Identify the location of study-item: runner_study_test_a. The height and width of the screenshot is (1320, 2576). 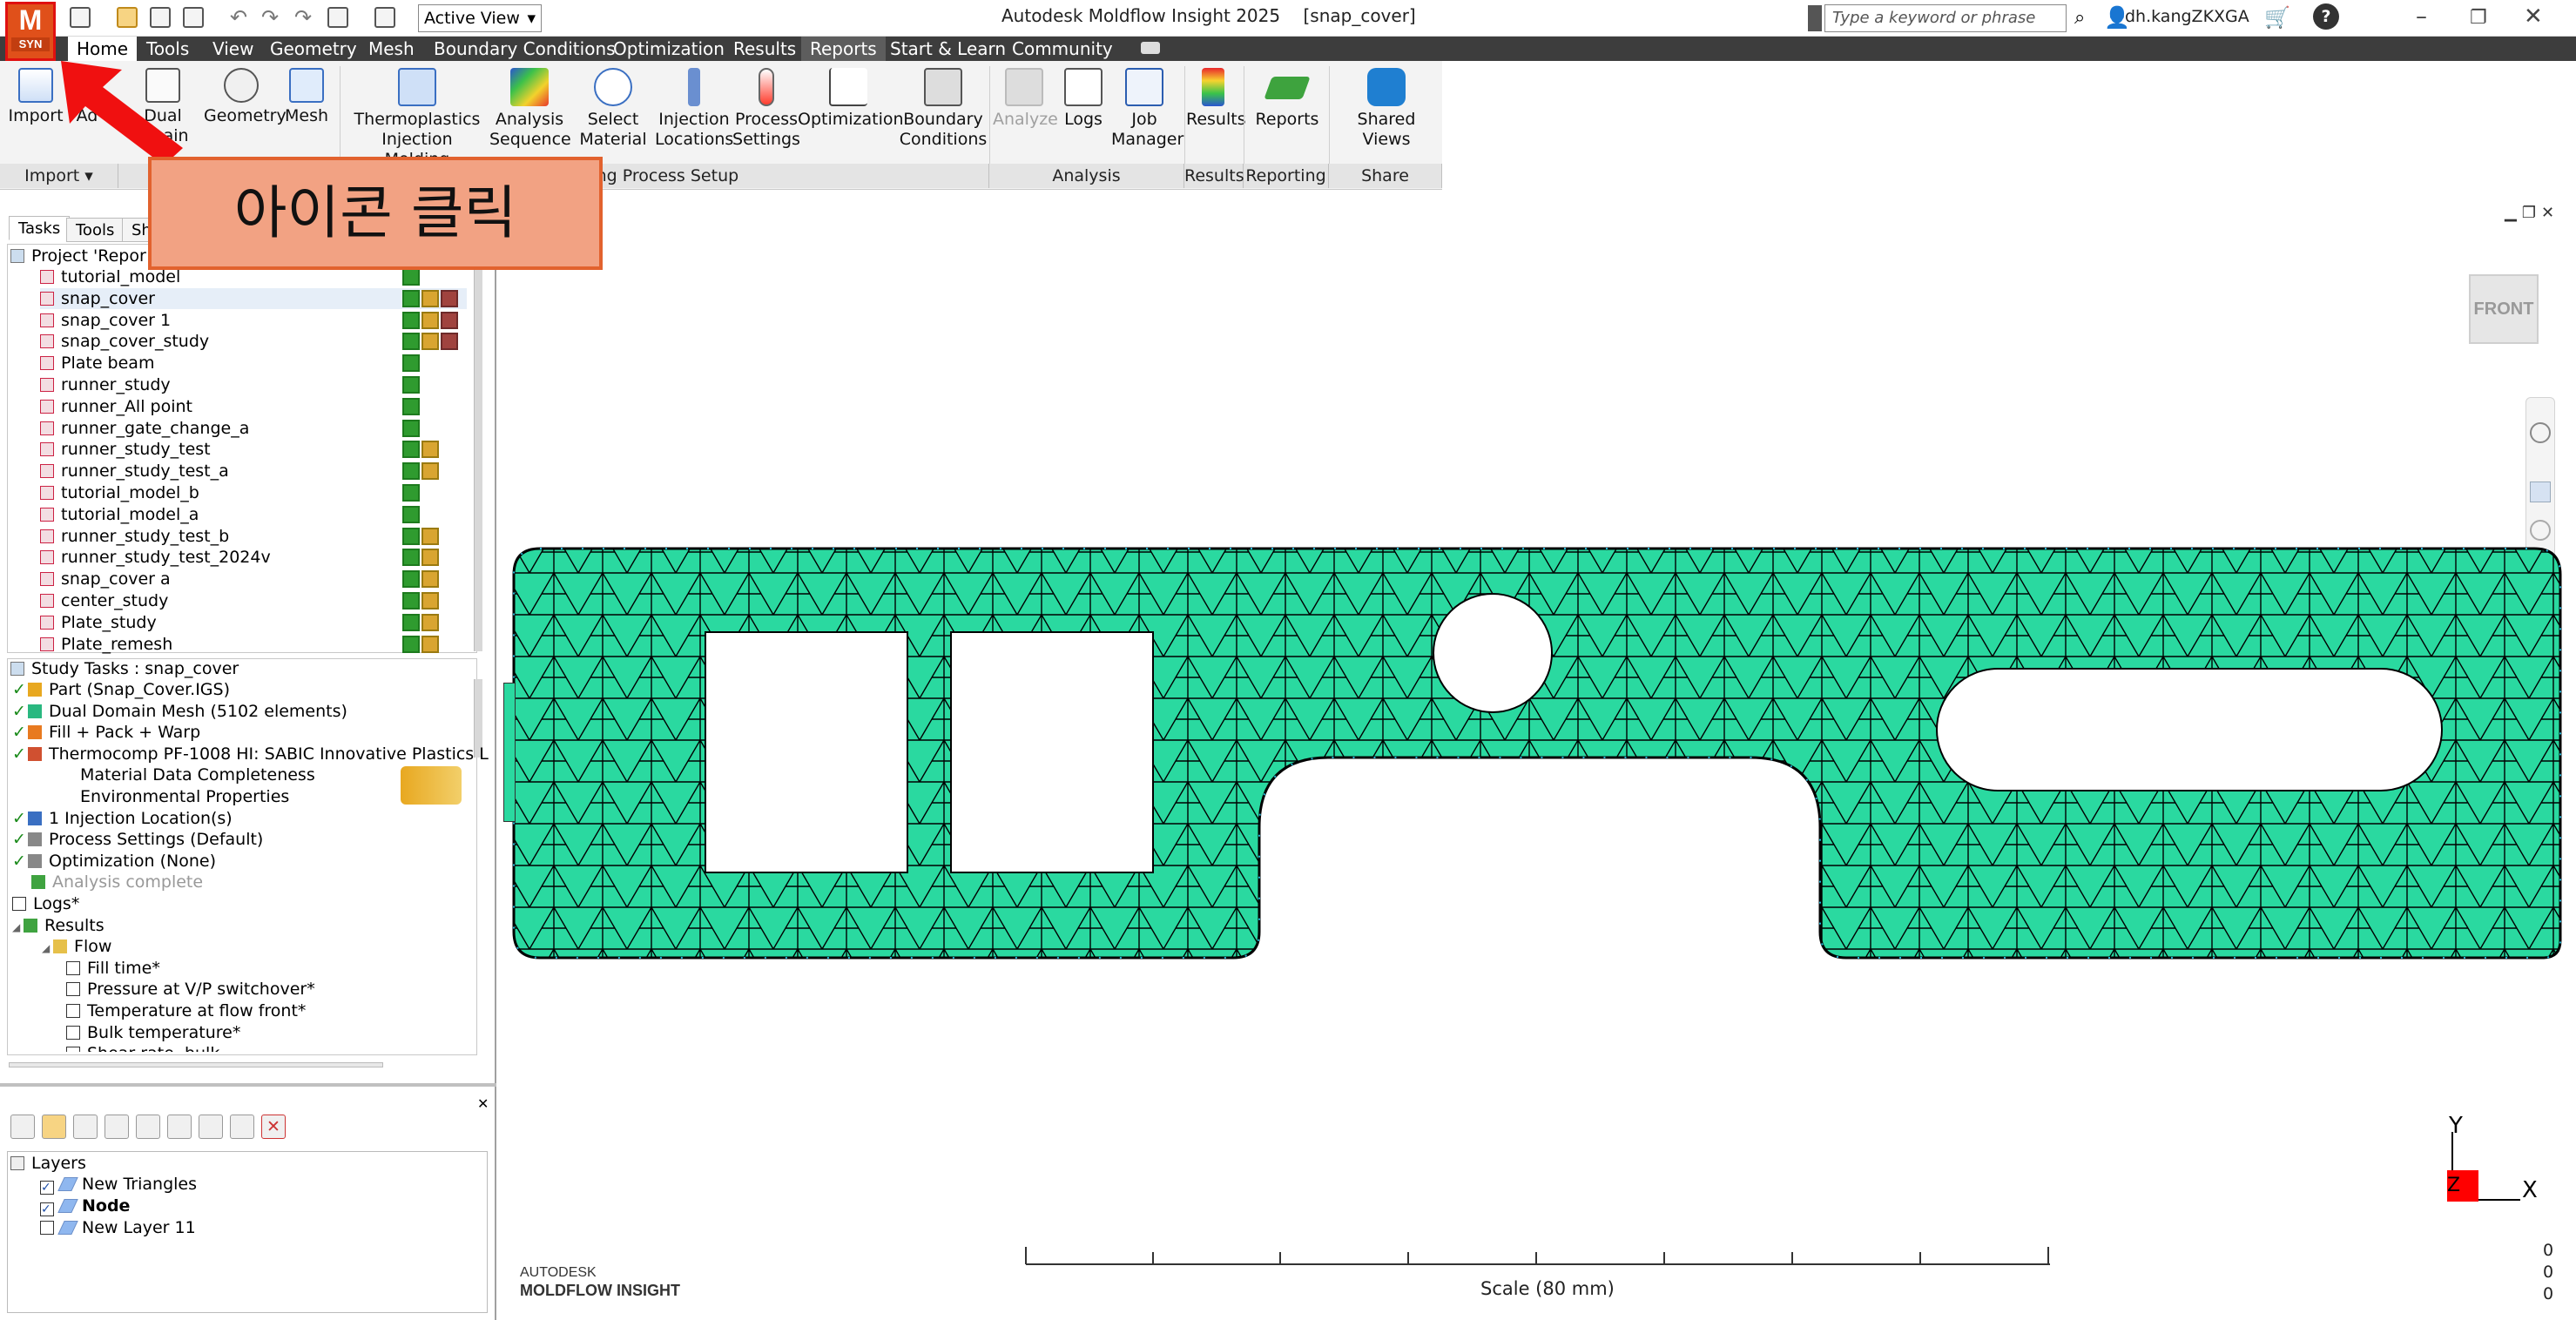
(134, 471).